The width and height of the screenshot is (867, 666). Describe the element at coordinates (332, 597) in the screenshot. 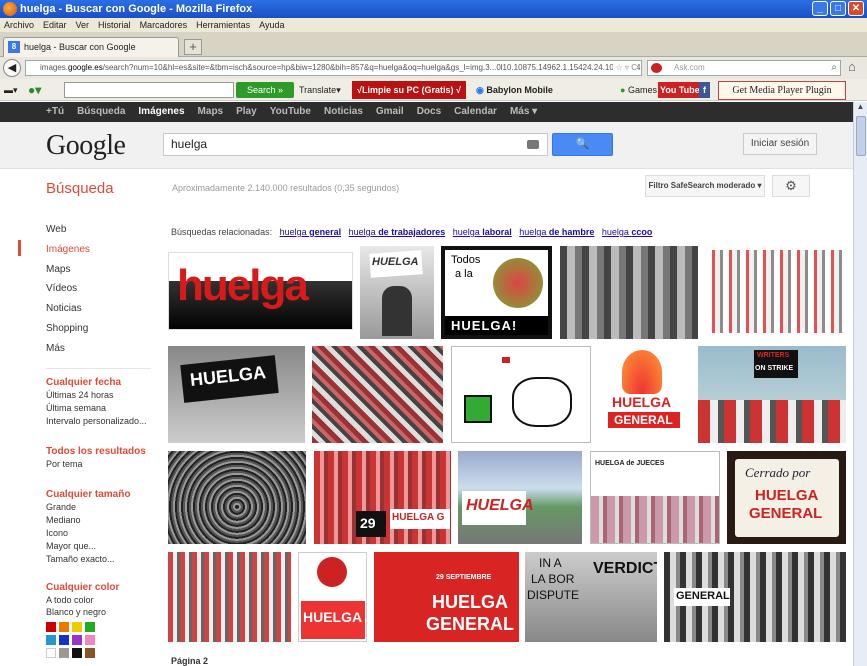

I see `image-result-17: HUELGA` at that location.